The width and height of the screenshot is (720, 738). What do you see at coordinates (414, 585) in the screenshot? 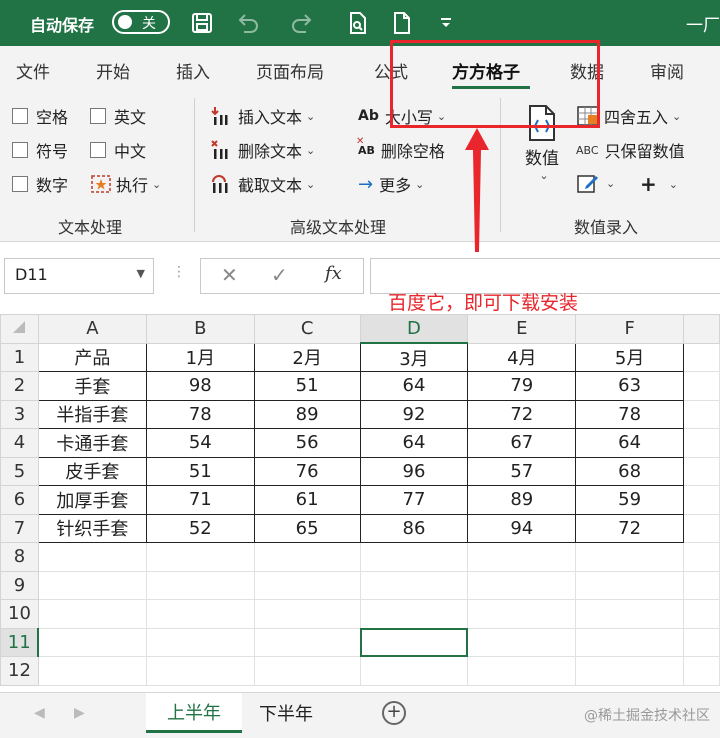
I see `cell-d9` at bounding box center [414, 585].